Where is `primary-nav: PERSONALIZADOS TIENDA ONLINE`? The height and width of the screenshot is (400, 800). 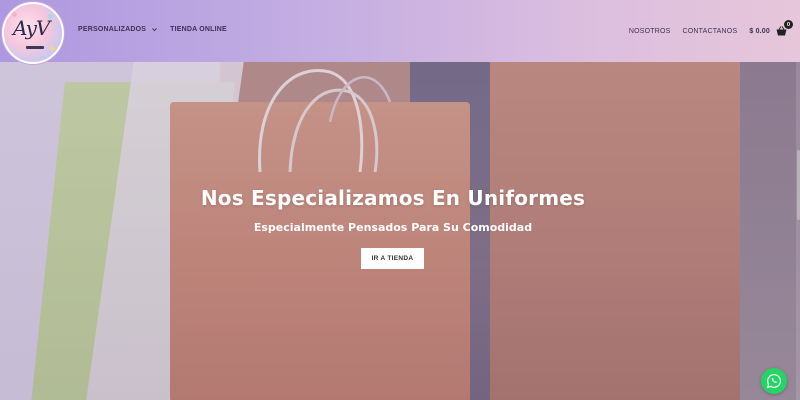
primary-nav: PERSONALIZADOS TIENDA ONLINE is located at coordinates (152, 29).